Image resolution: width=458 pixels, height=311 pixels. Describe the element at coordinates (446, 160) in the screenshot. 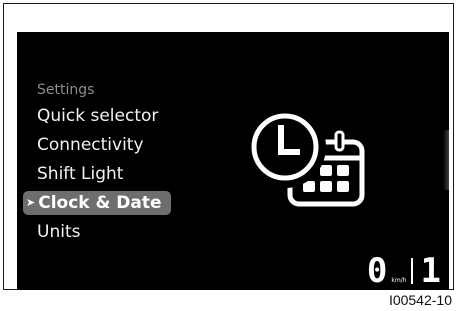

I see `edge-highlight` at that location.